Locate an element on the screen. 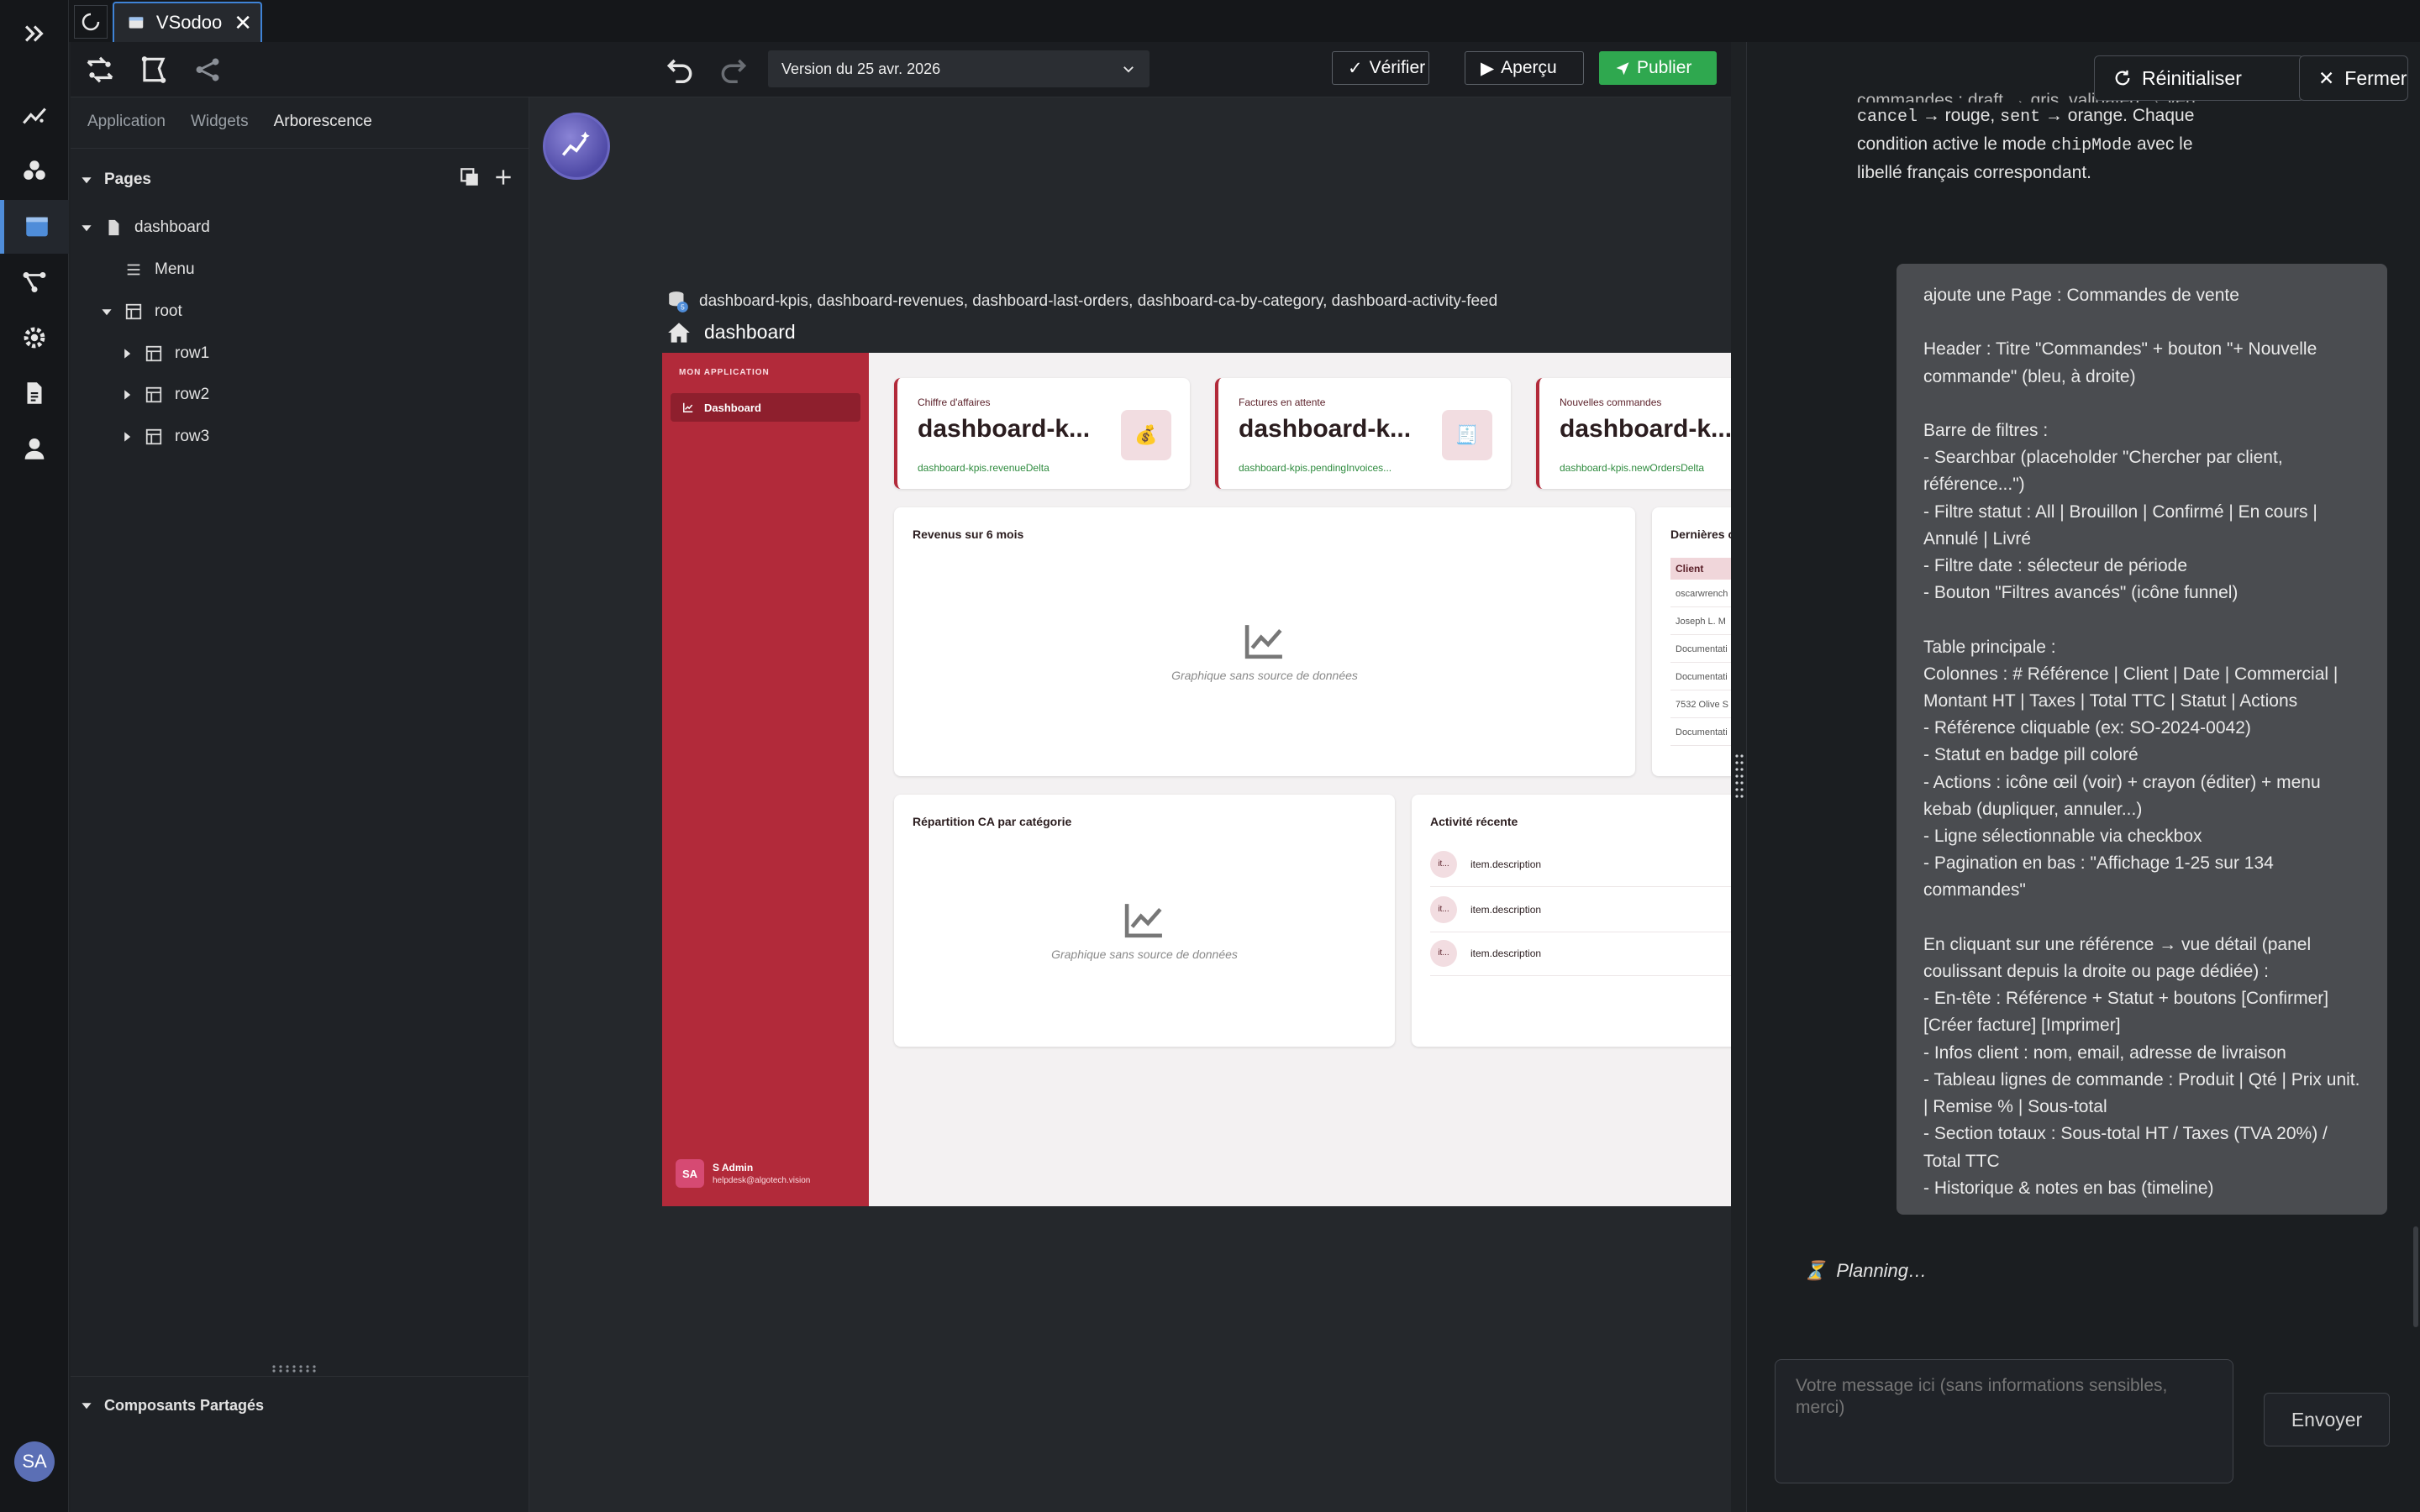 The width and height of the screenshot is (2420, 1512). table-row: oscarwrench is located at coordinates (1700, 593).